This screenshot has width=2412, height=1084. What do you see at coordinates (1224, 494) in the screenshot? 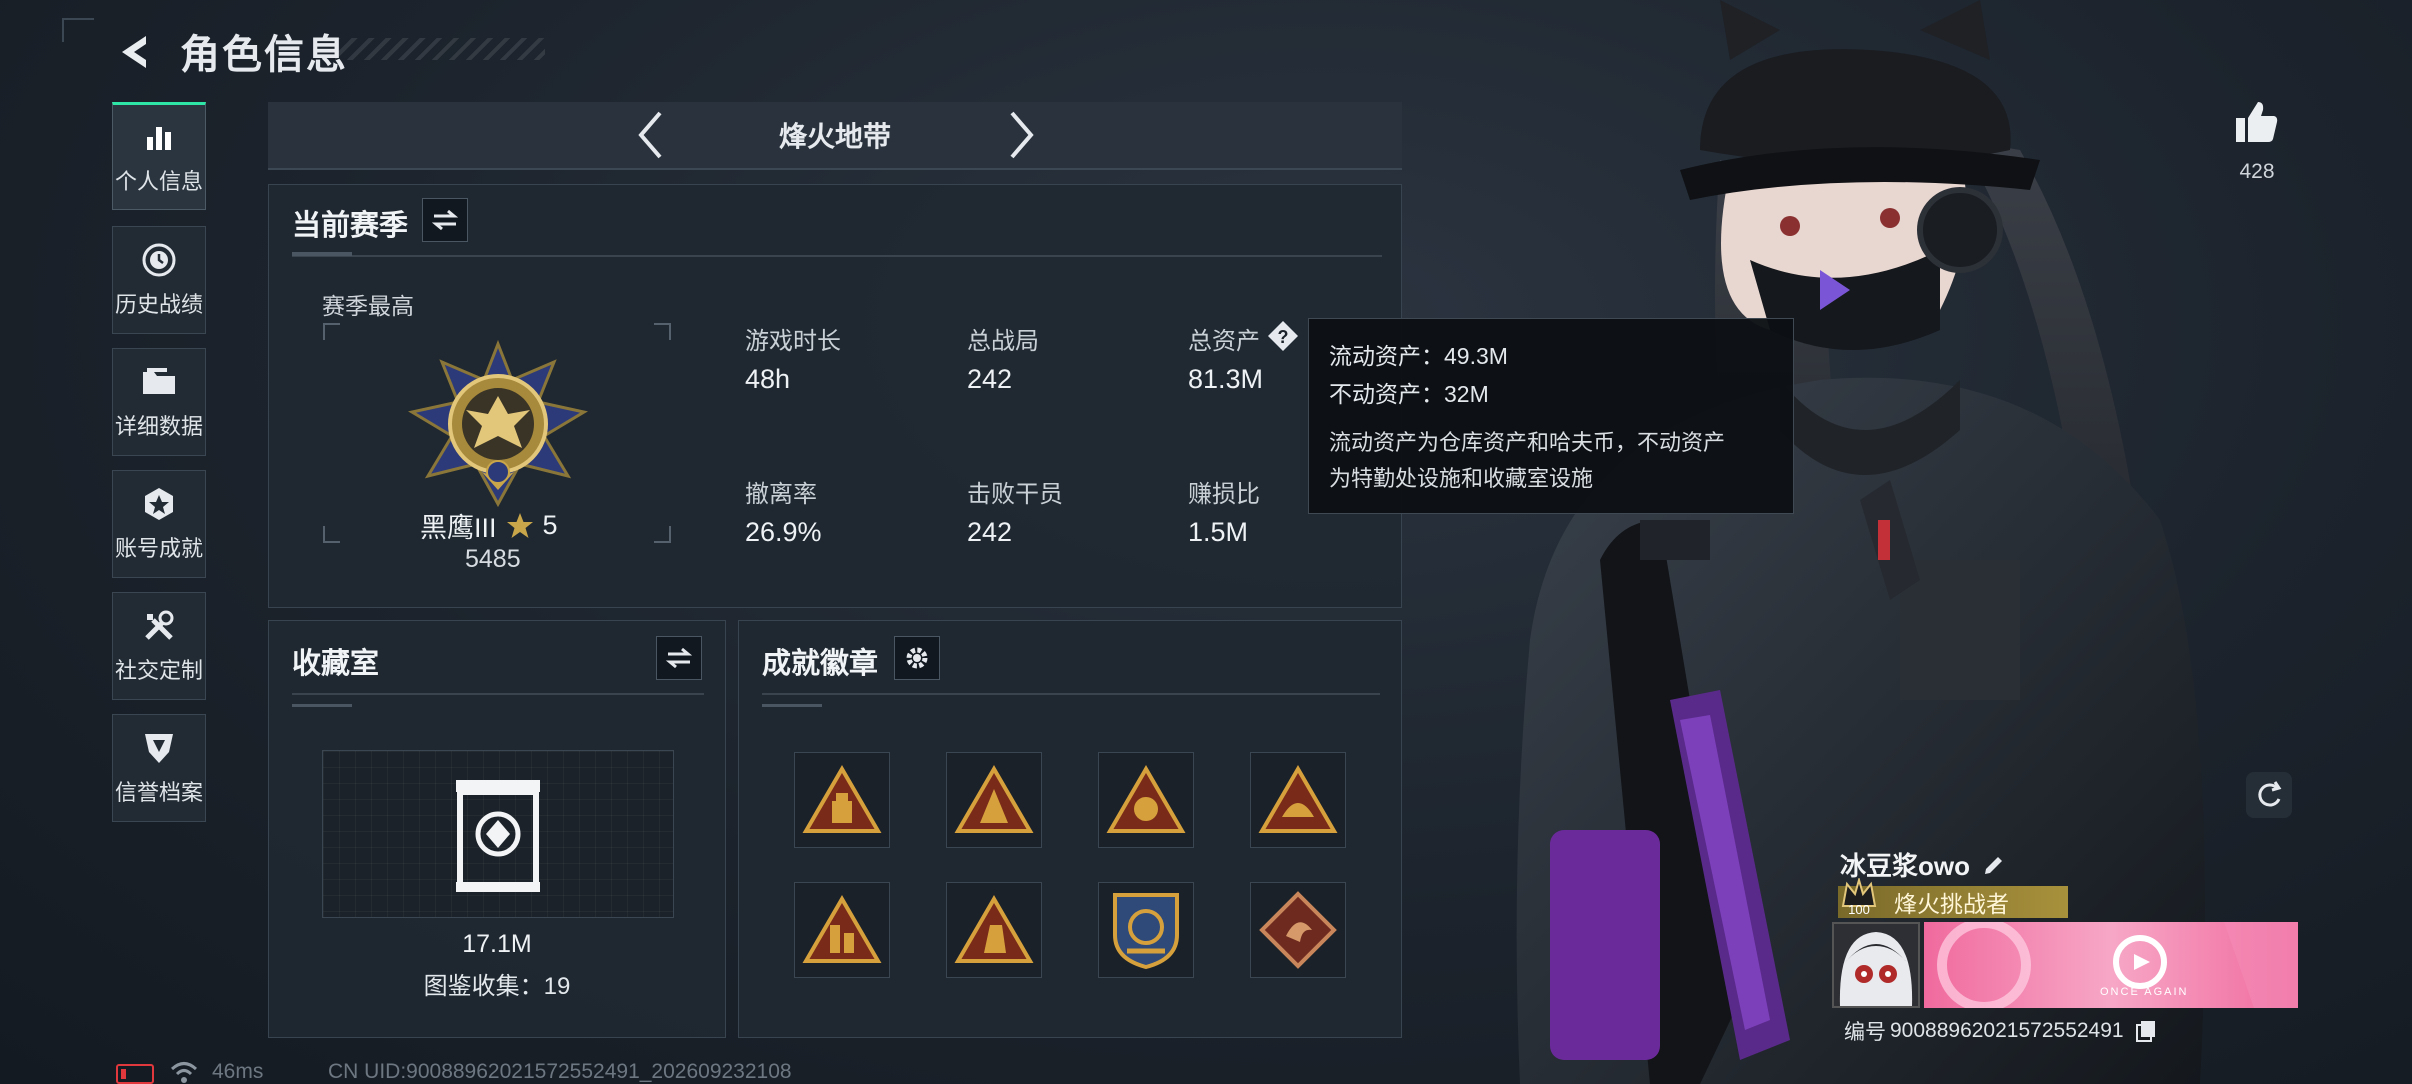
I see `stat-label-profit-ratio: 赚损比` at bounding box center [1224, 494].